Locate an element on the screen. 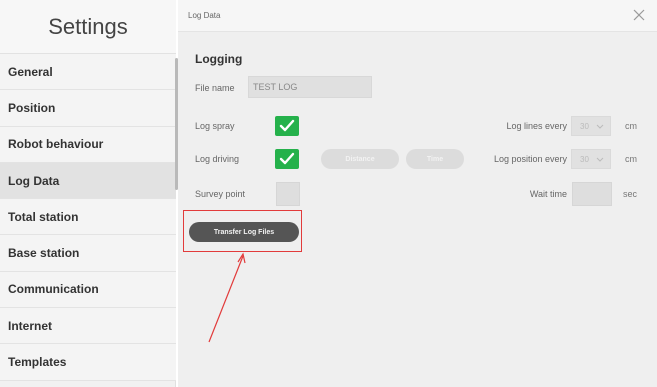  sidebar-item-internet: Internet is located at coordinates (88, 326).